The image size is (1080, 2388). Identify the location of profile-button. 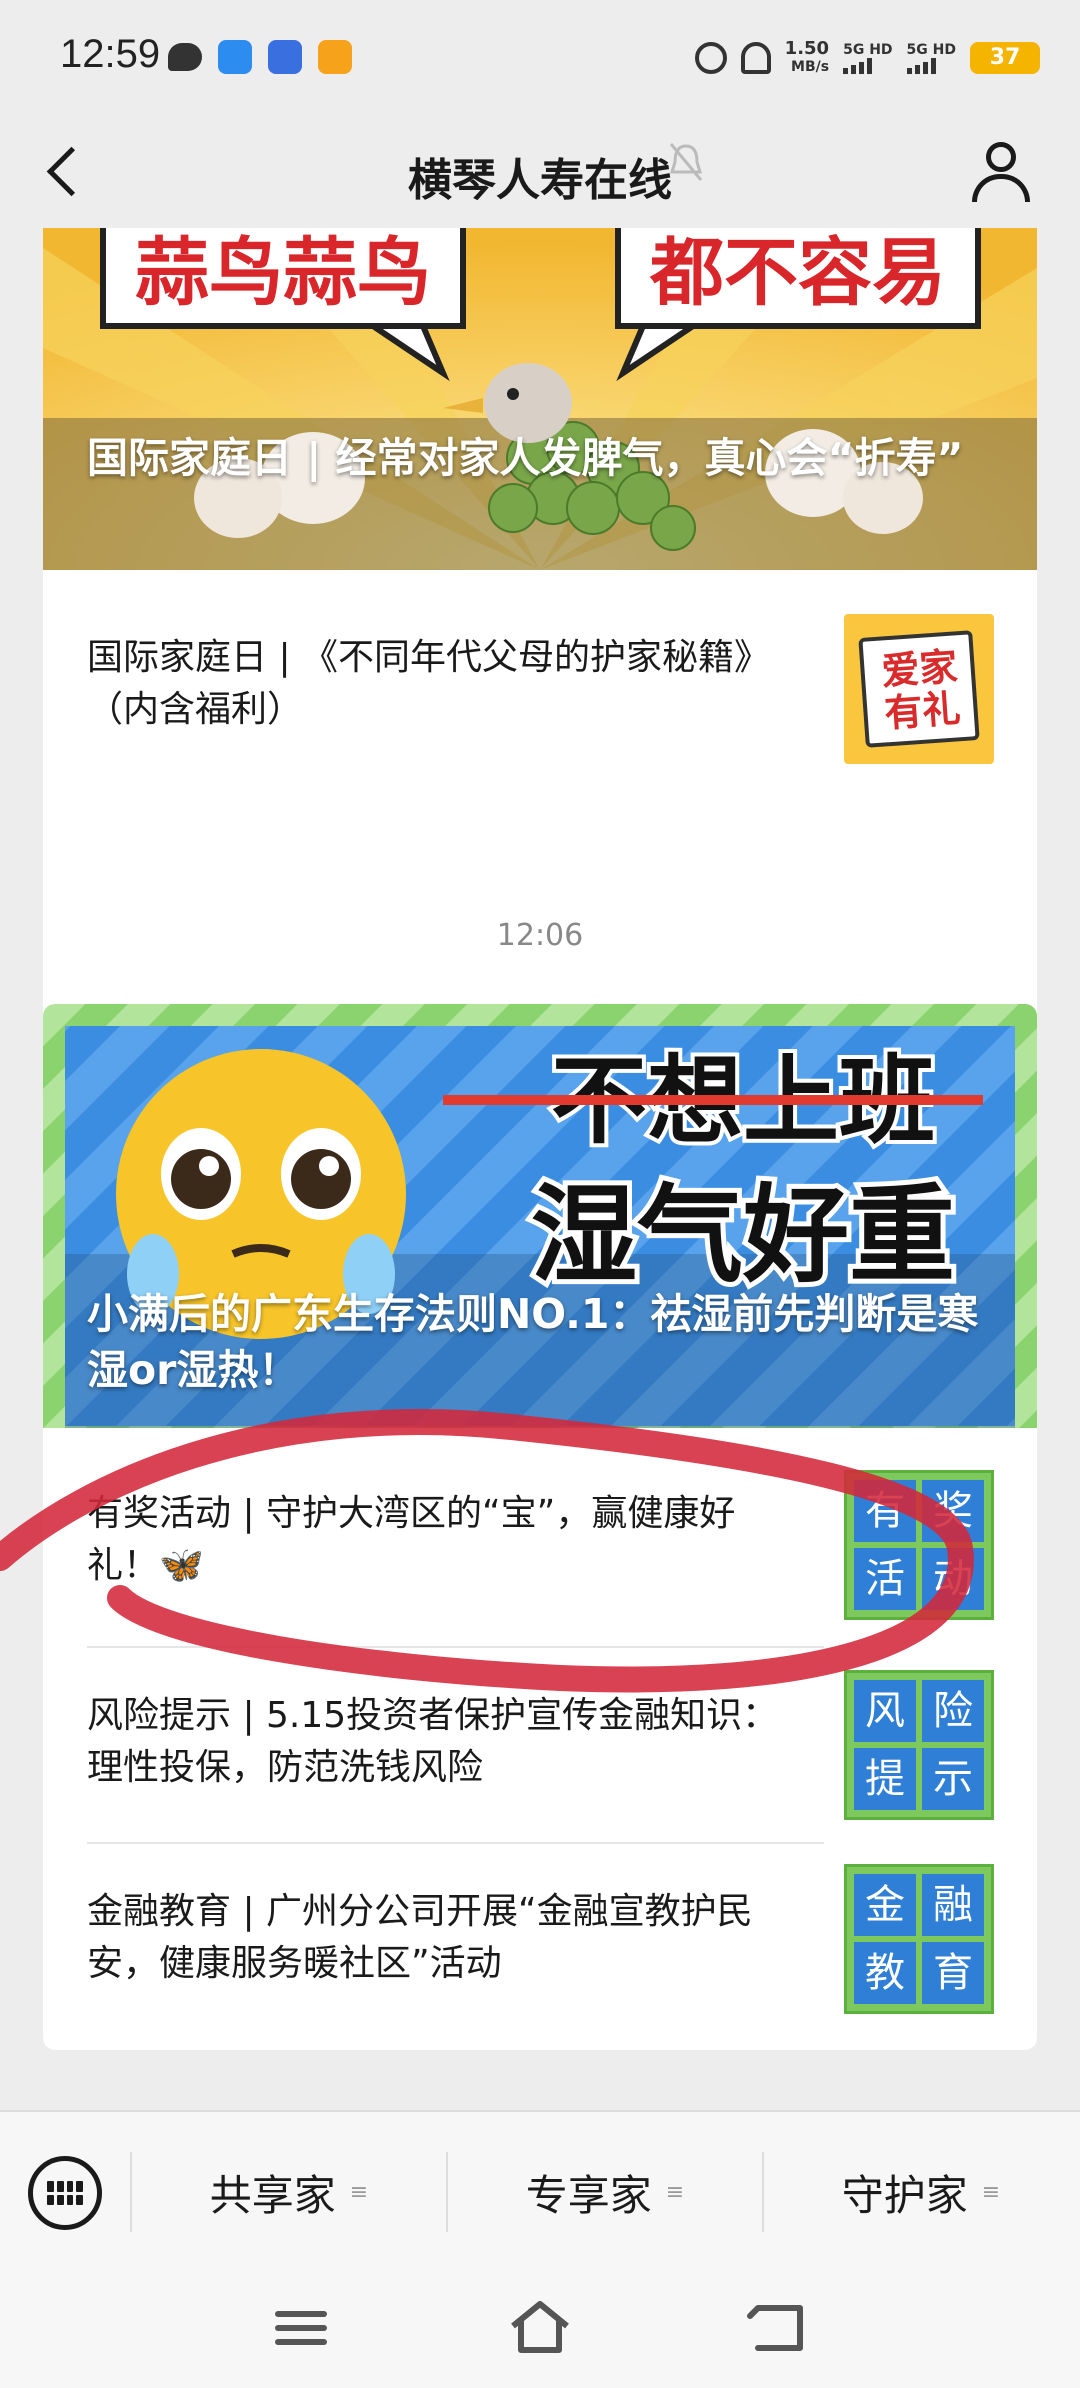
(1001, 171).